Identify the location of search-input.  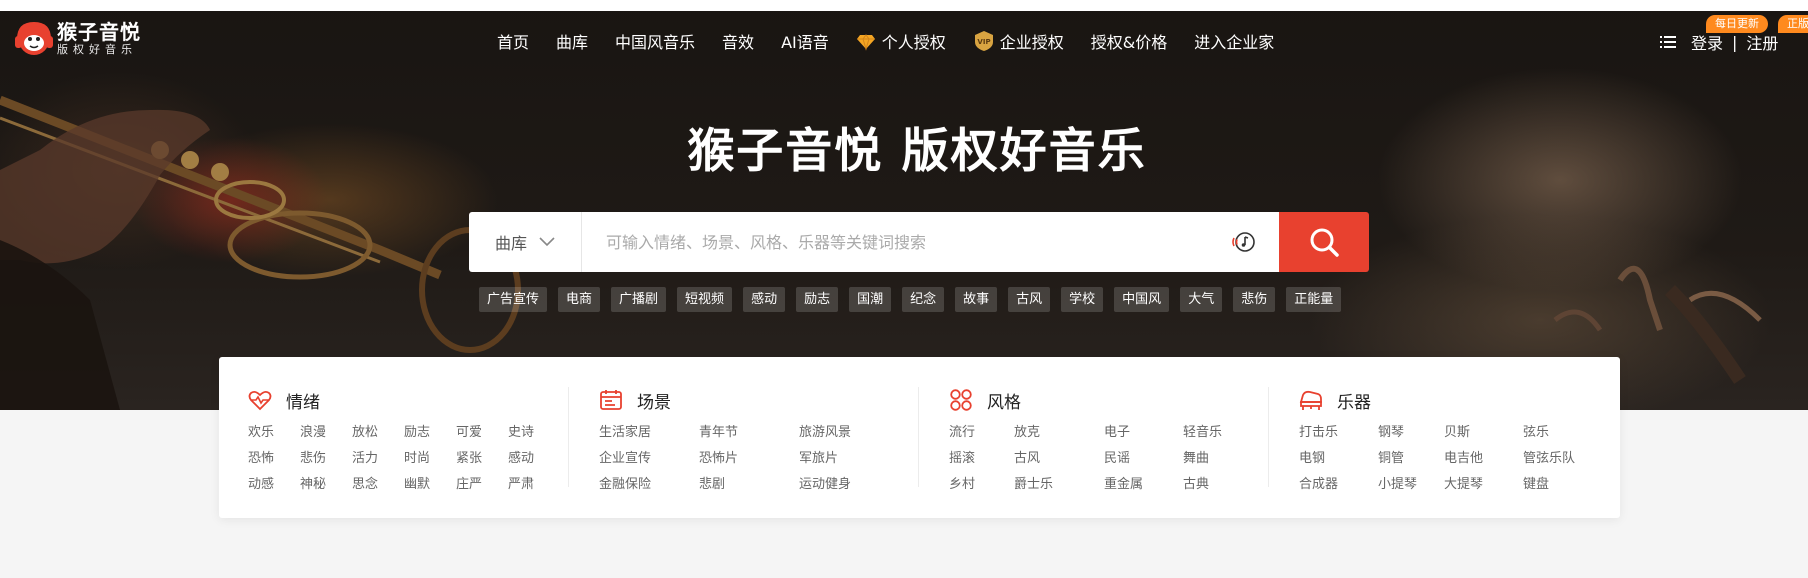
(918, 242).